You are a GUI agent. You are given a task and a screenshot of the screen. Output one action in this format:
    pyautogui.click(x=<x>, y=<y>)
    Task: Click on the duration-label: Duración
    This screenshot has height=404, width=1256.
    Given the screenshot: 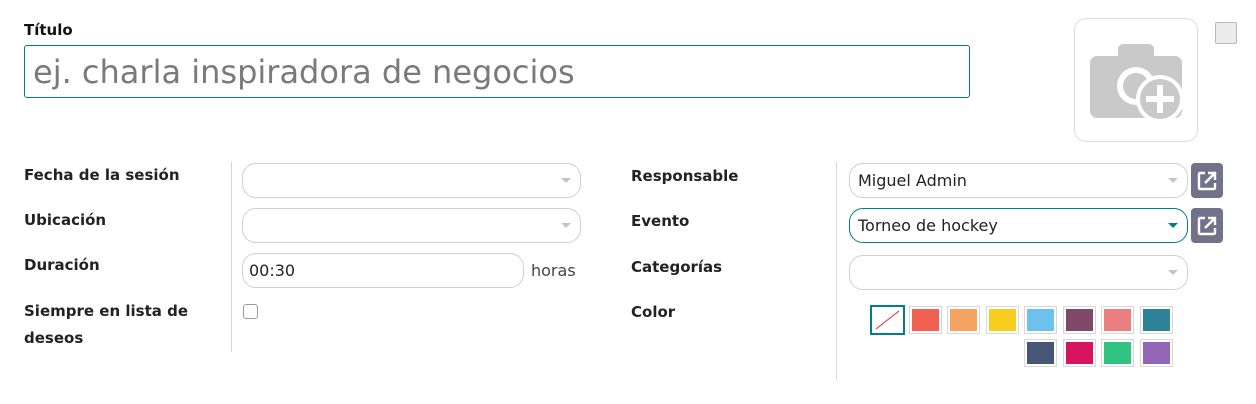 What is the action you would take?
    pyautogui.click(x=62, y=265)
    